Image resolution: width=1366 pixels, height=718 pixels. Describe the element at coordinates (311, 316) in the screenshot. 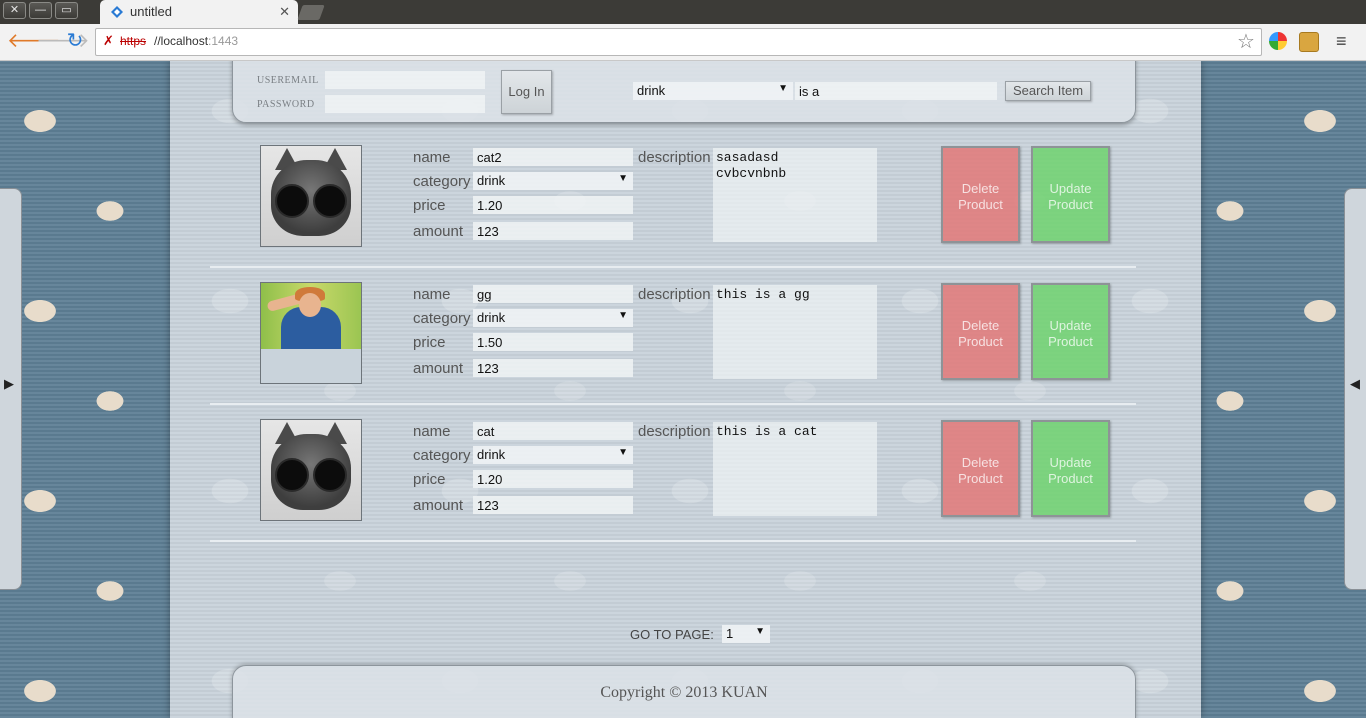

I see `girl-in-denim-jacket-image` at that location.